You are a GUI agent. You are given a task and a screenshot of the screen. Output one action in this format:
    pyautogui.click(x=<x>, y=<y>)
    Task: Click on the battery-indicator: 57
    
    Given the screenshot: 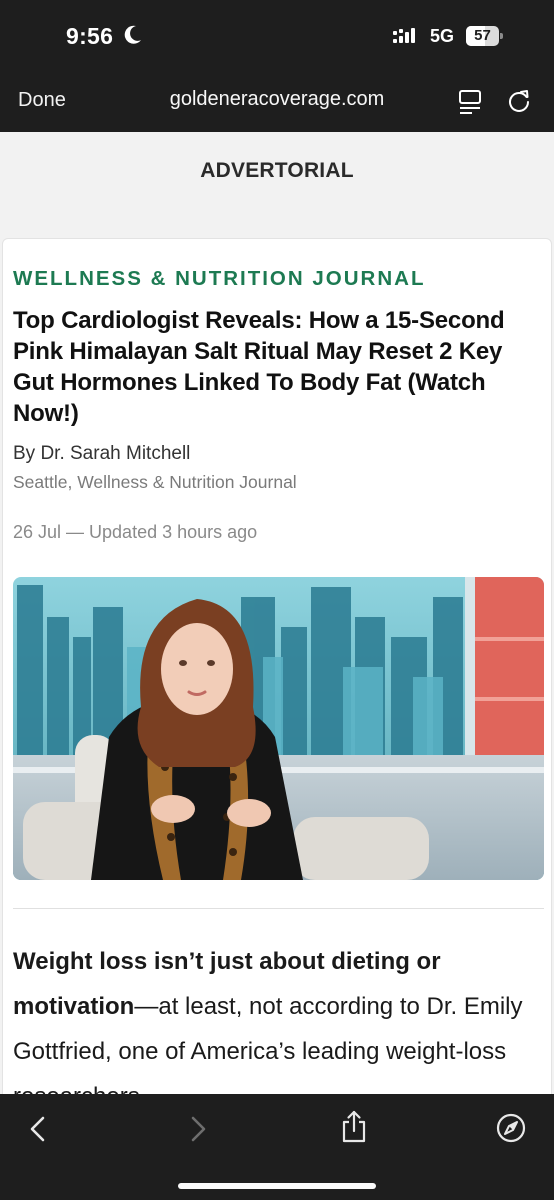 What is the action you would take?
    pyautogui.click(x=484, y=36)
    